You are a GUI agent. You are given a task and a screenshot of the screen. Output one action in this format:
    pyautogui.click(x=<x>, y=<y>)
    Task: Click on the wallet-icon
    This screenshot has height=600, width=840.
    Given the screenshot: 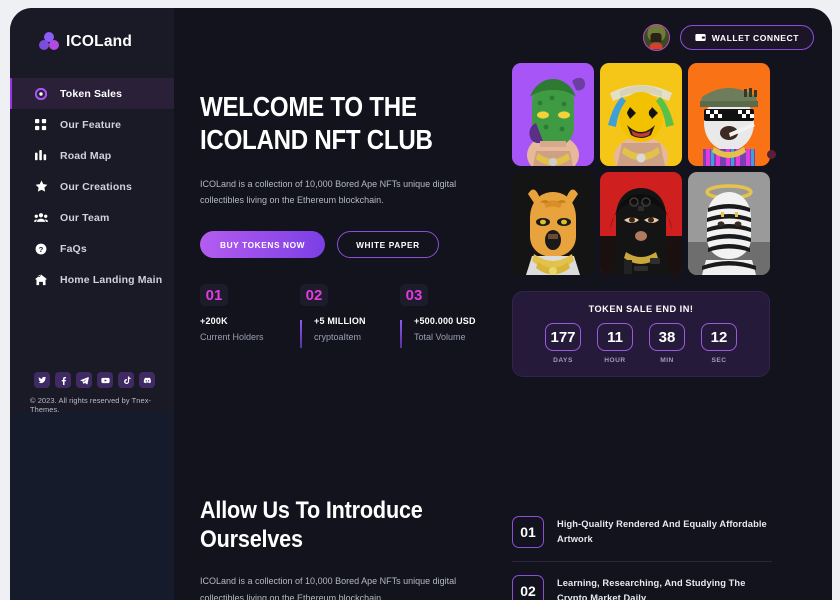 What is the action you would take?
    pyautogui.click(x=700, y=37)
    